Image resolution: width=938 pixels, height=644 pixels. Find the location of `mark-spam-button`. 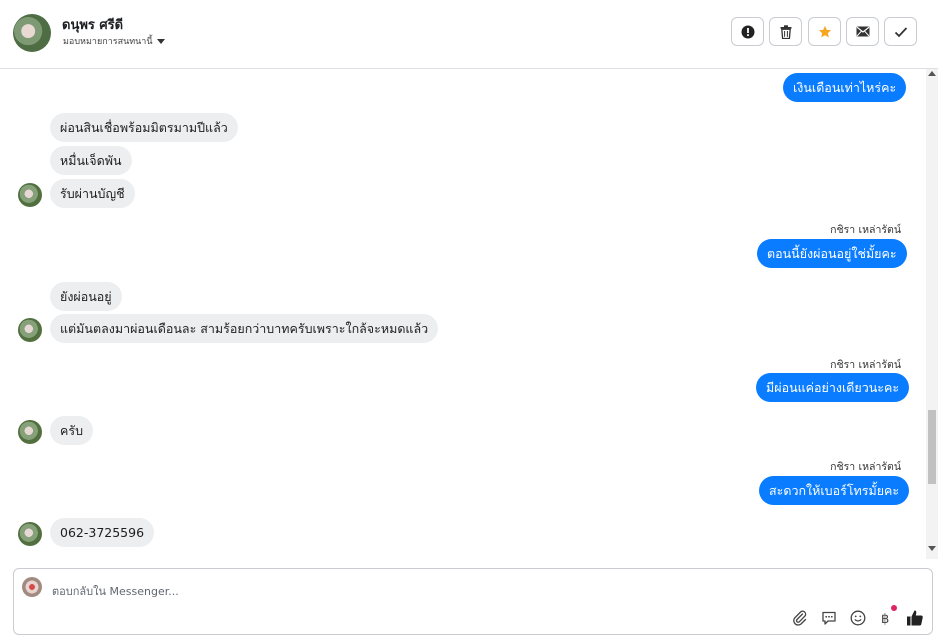

mark-spam-button is located at coordinates (747, 31).